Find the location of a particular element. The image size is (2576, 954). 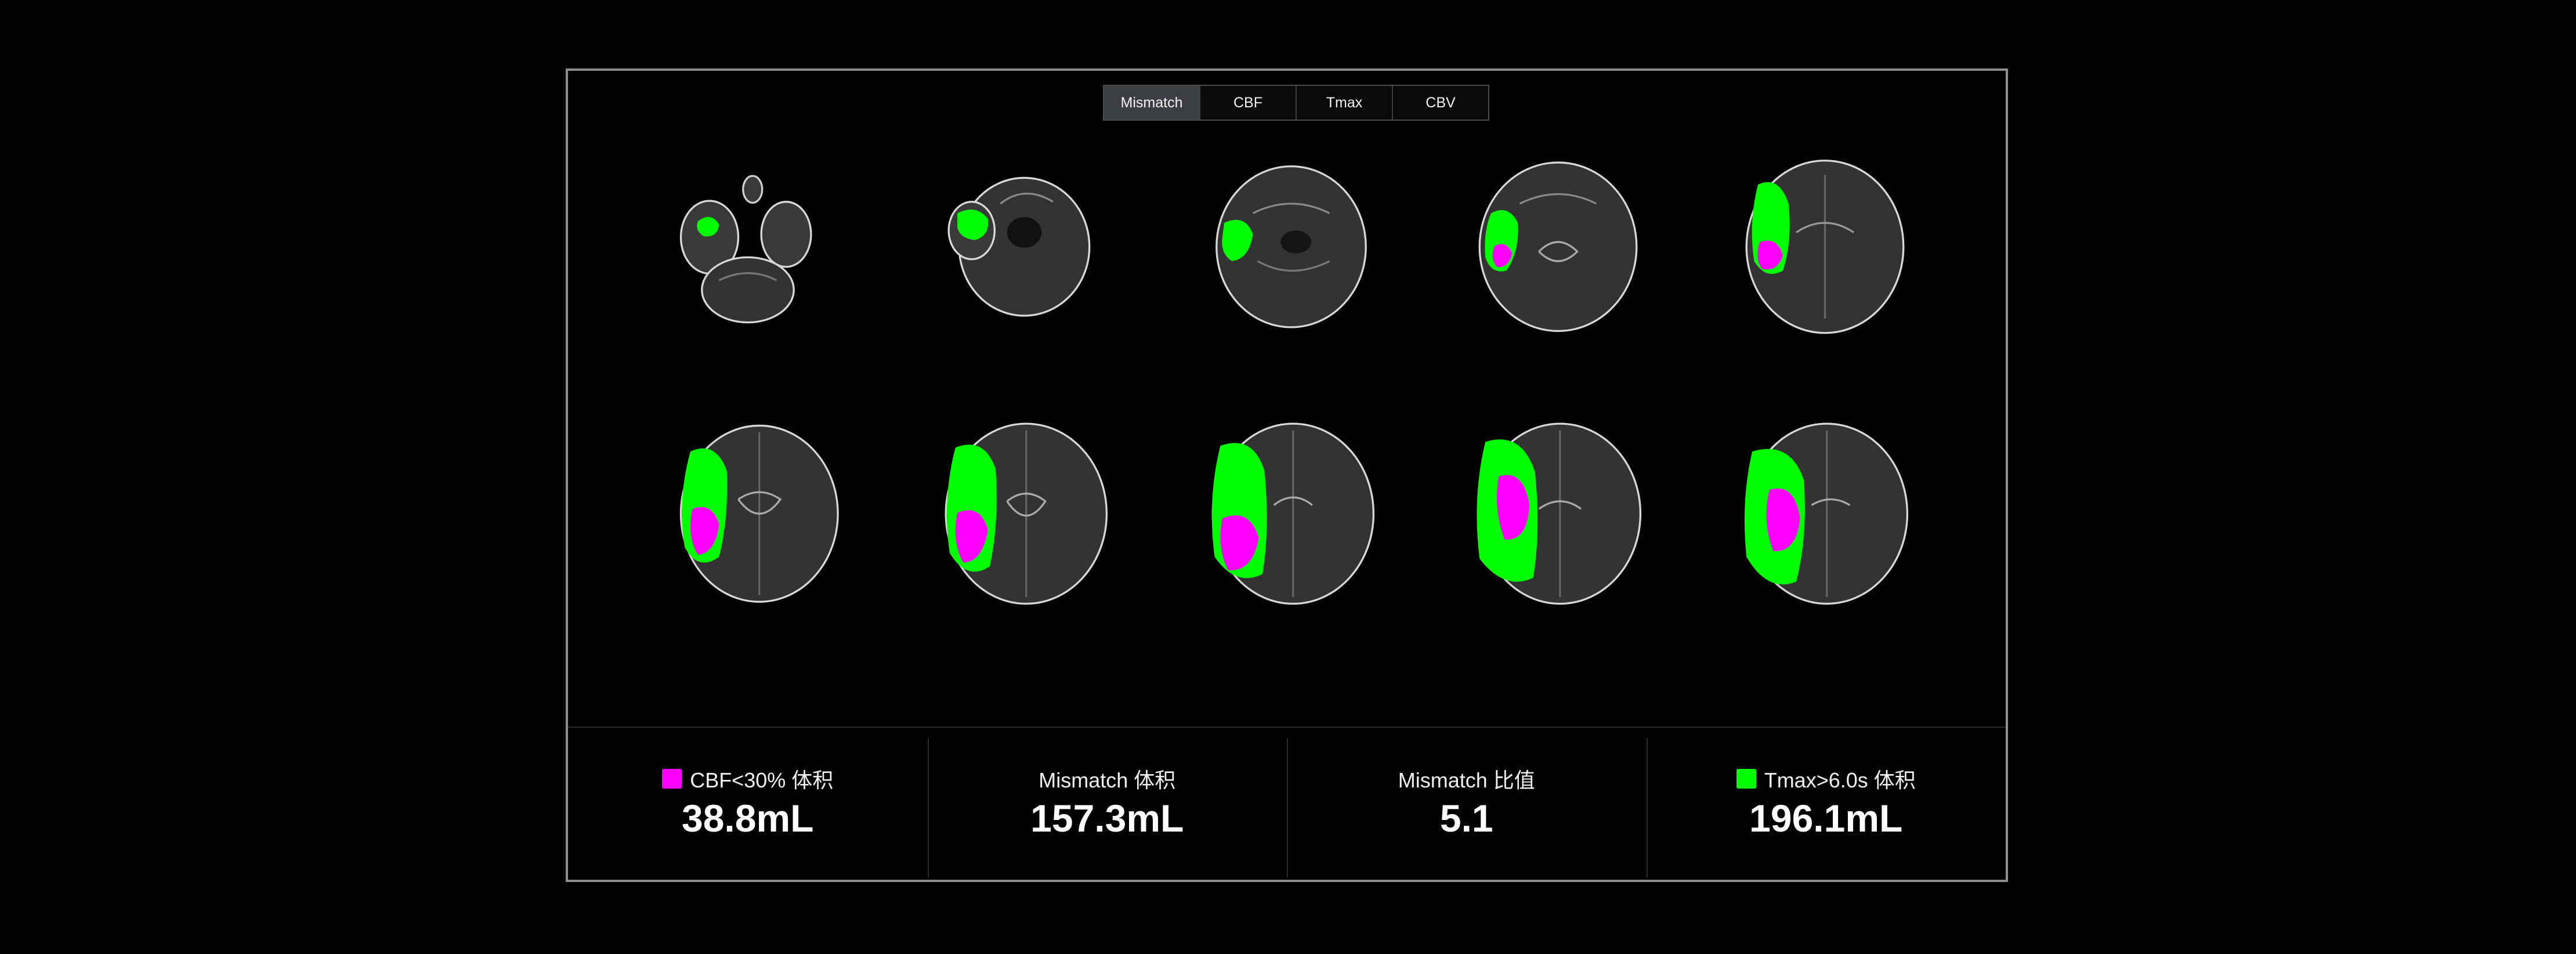

tmax-volume-label: Tmax>6.0s 体积 is located at coordinates (1840, 780).